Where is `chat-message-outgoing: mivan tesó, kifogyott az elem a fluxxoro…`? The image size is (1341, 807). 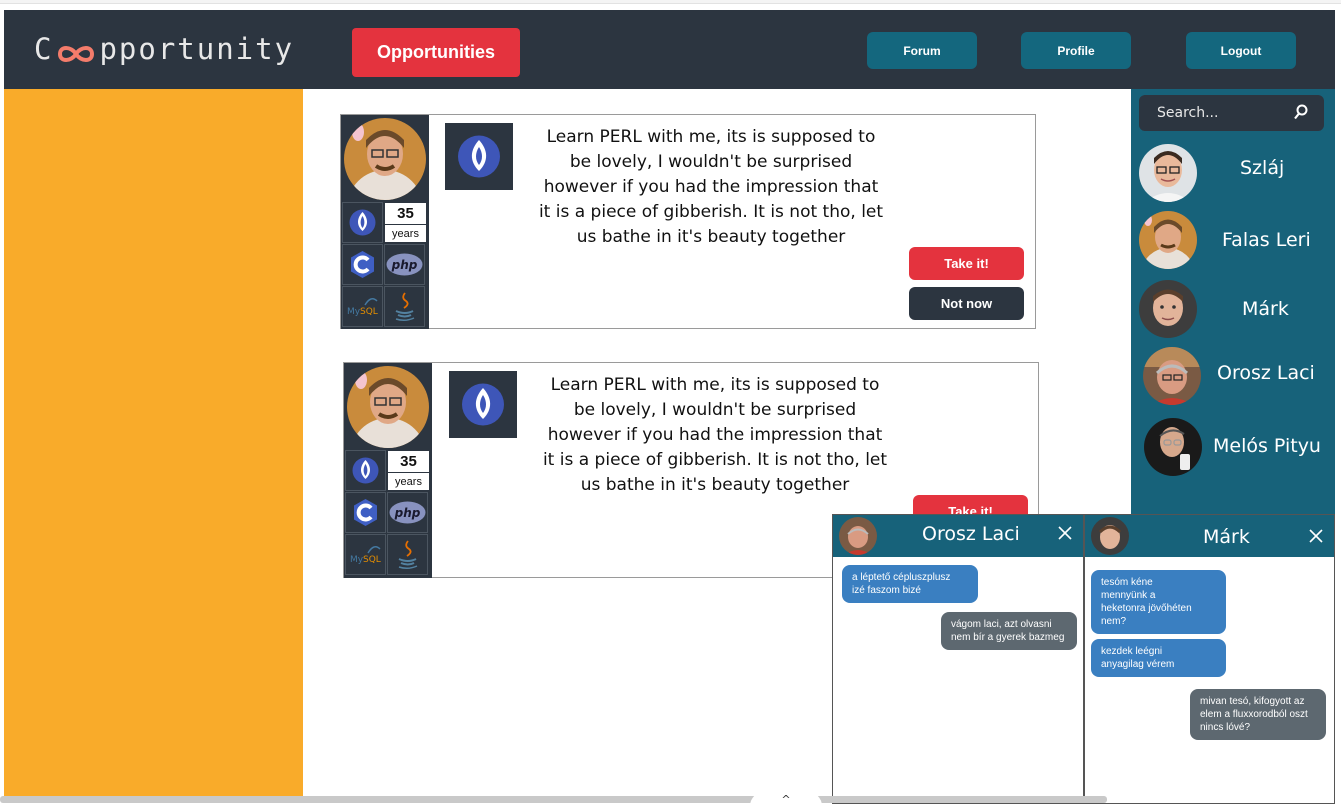 chat-message-outgoing: mivan tesó, kifogyott az elem a fluxxoro… is located at coordinates (1258, 714).